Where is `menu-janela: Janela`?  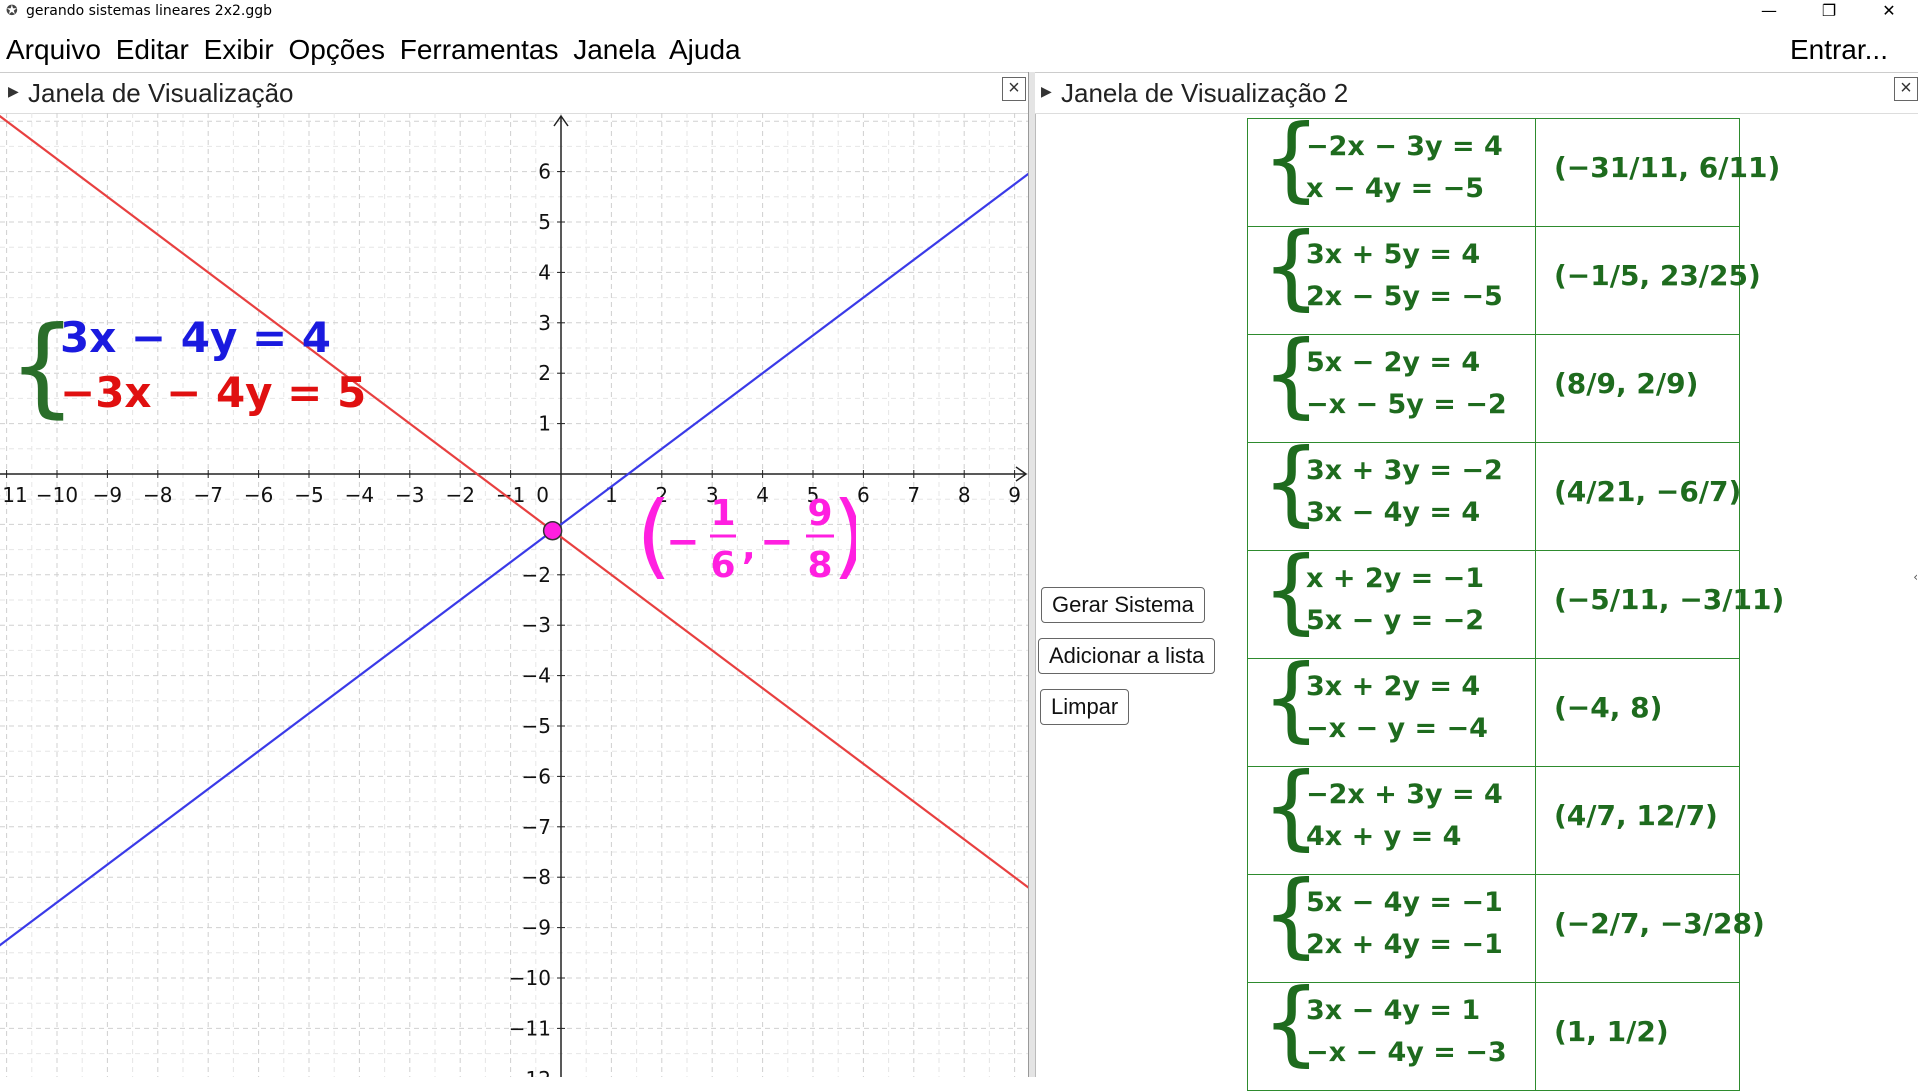 menu-janela: Janela is located at coordinates (614, 49).